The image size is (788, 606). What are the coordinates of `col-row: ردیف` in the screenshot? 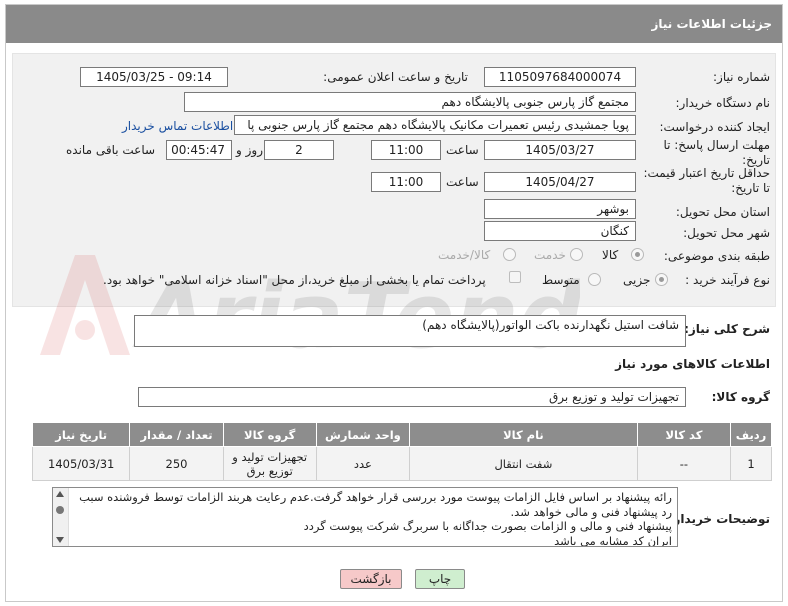 It's located at (751, 434).